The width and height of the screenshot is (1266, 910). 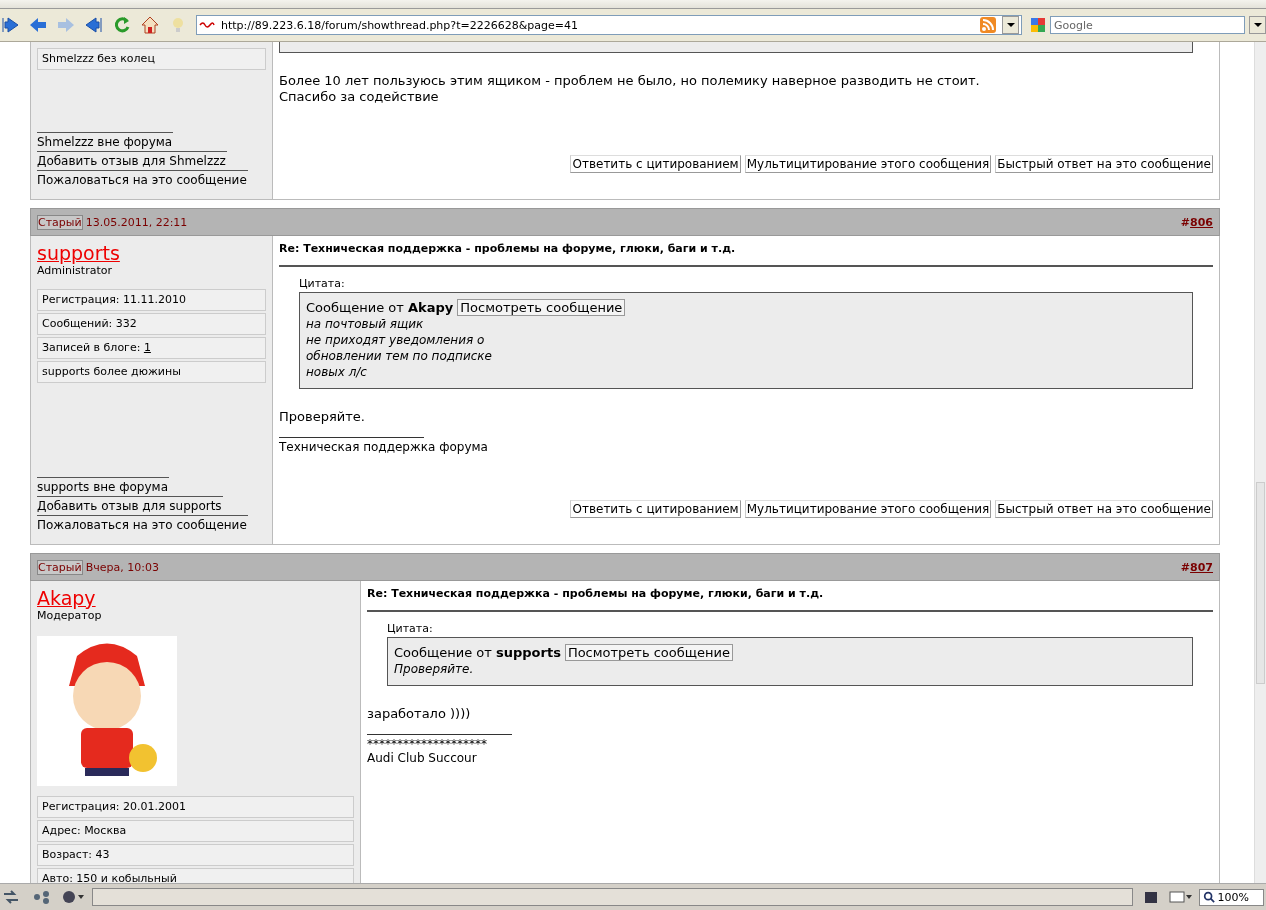 I want to click on post-number-link: 807, so click(x=1201, y=567).